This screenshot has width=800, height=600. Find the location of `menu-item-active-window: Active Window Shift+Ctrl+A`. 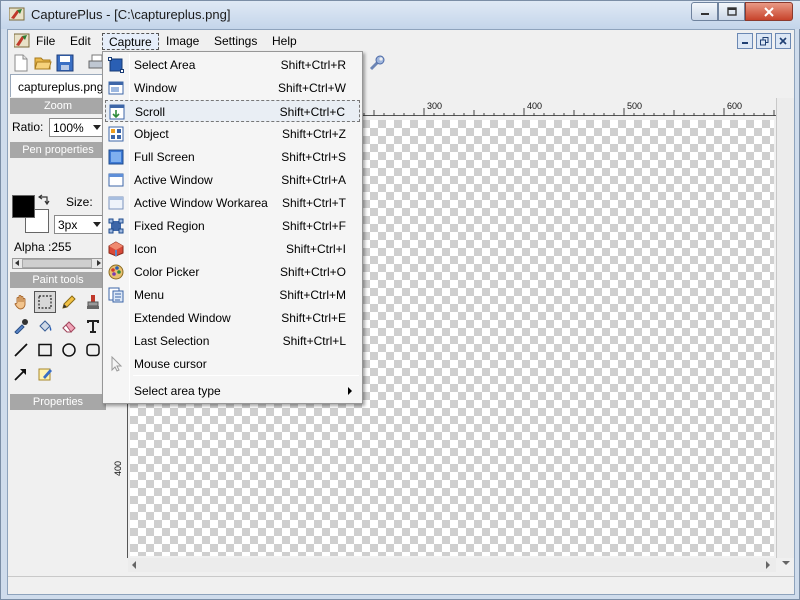

menu-item-active-window: Active Window Shift+Ctrl+A is located at coordinates (232, 180).